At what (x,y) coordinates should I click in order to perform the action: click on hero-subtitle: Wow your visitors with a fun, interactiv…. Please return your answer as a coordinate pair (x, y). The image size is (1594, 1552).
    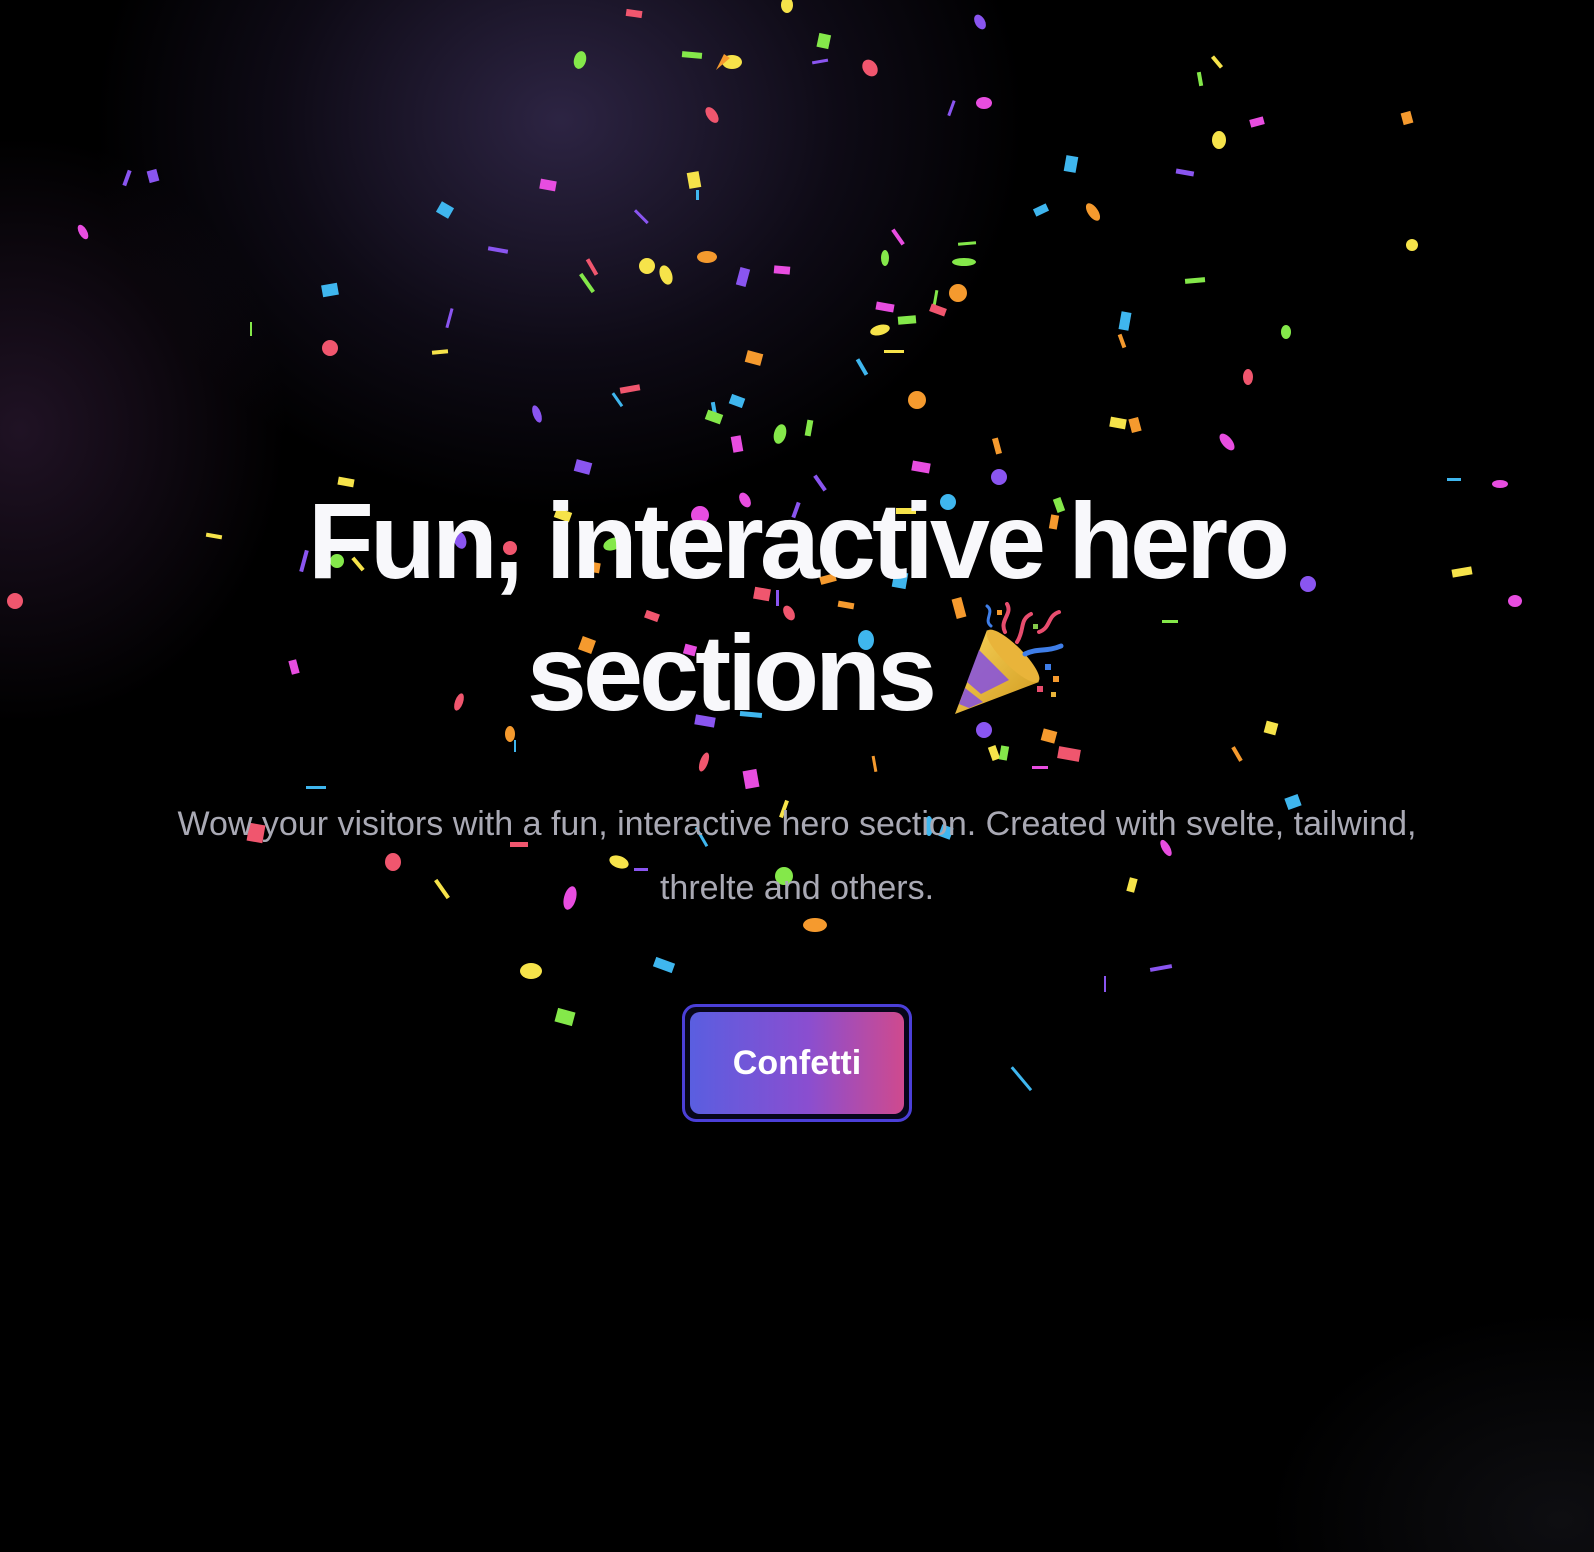
    Looking at the image, I should click on (797, 856).